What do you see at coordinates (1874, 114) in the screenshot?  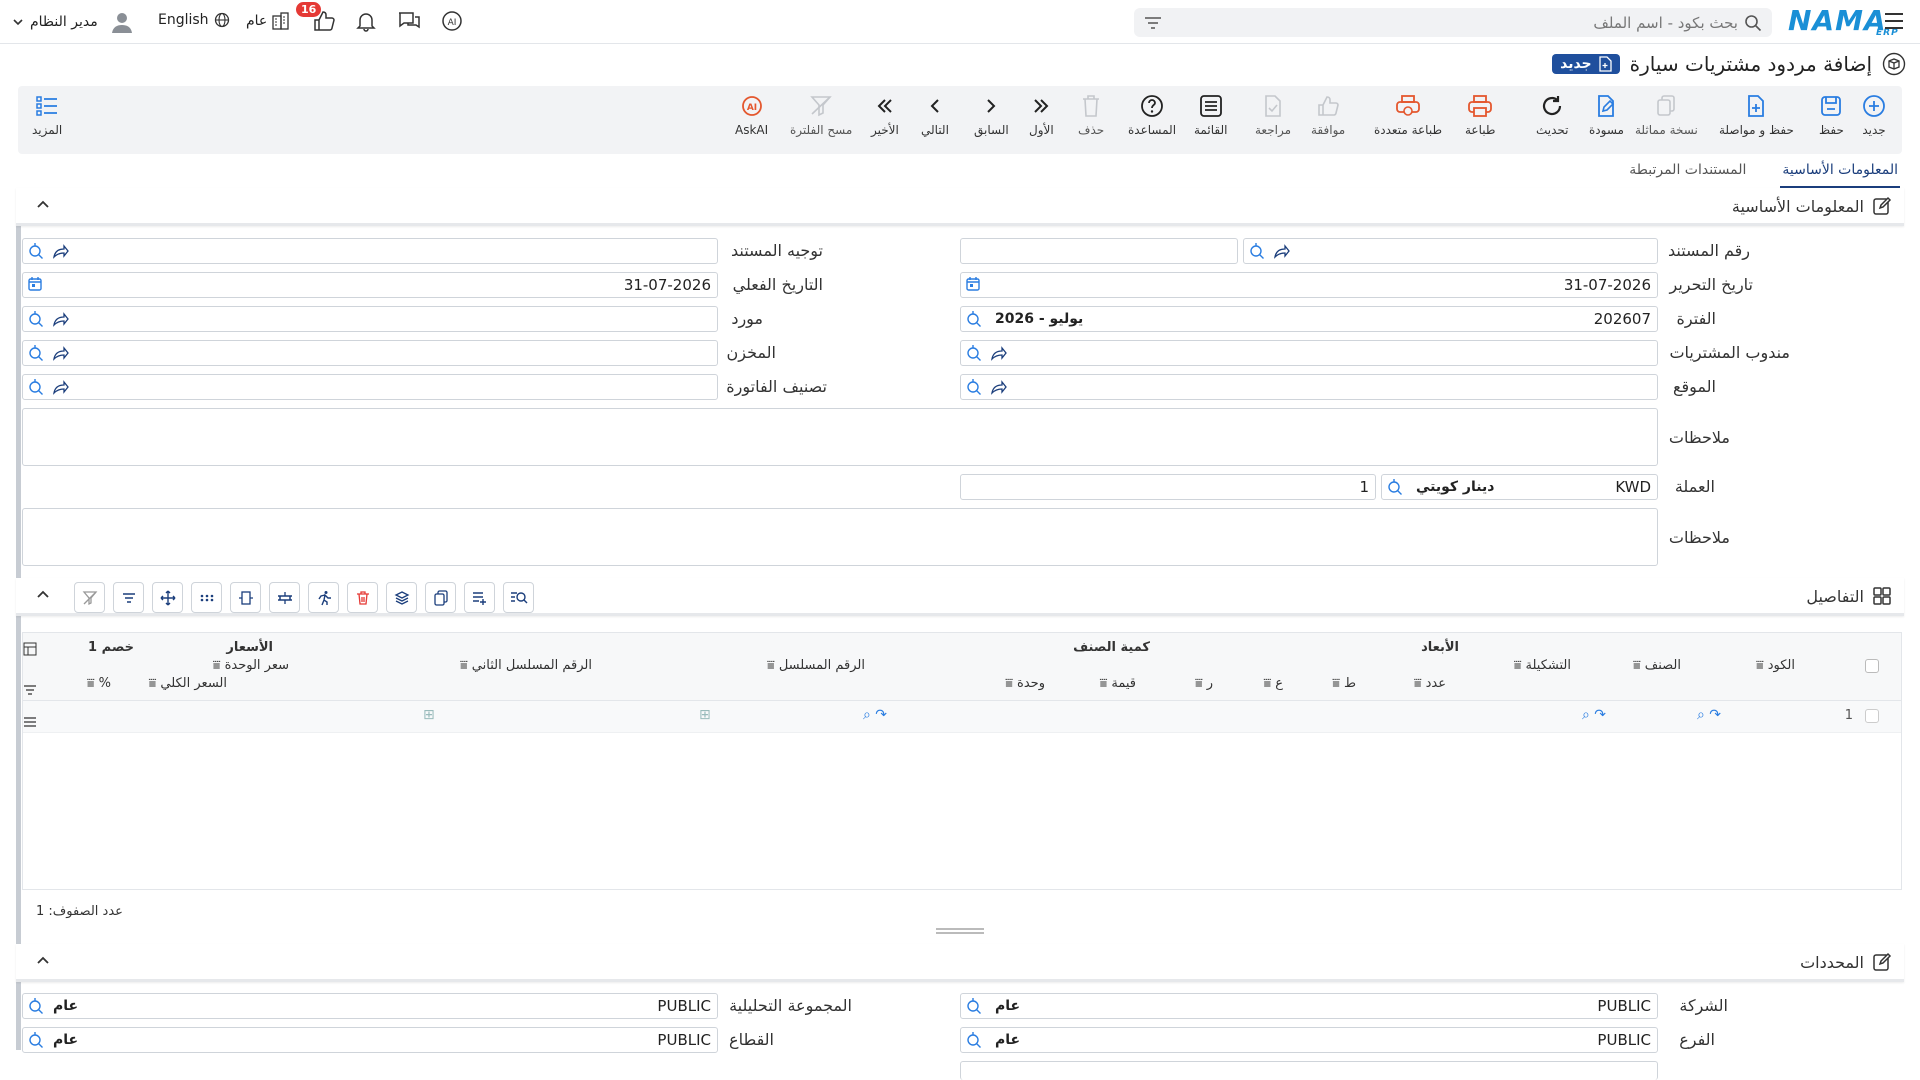 I see `new-button: جديد` at bounding box center [1874, 114].